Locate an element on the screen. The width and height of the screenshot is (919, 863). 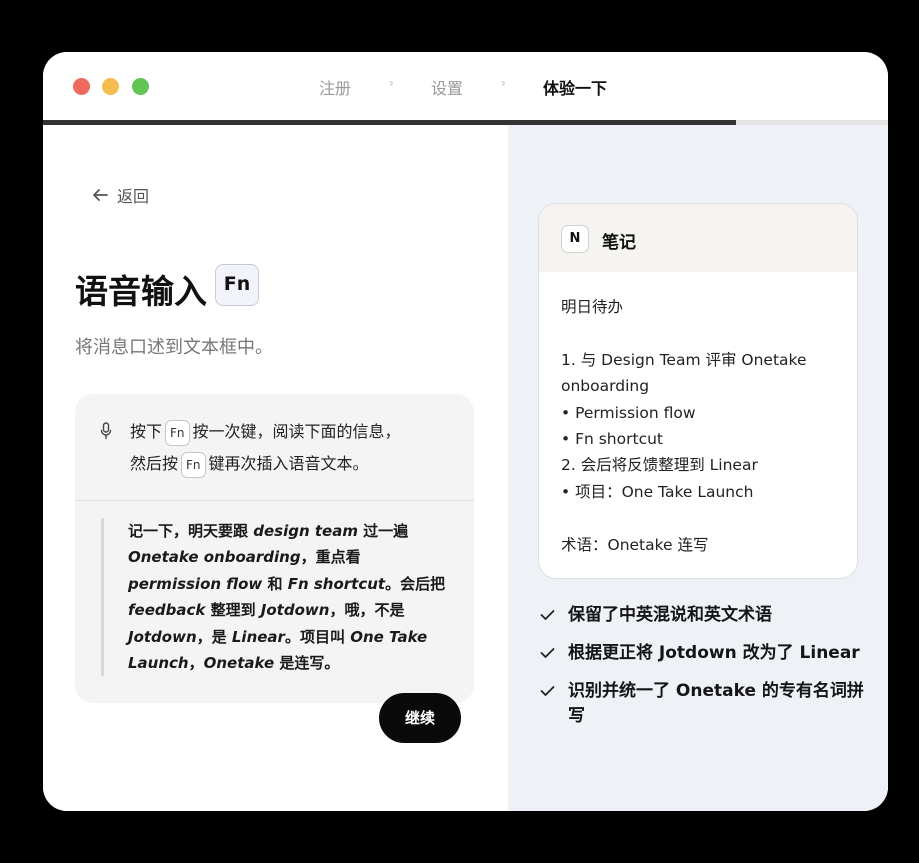
note-line: • Fn shortcut is located at coordinates (612, 439).